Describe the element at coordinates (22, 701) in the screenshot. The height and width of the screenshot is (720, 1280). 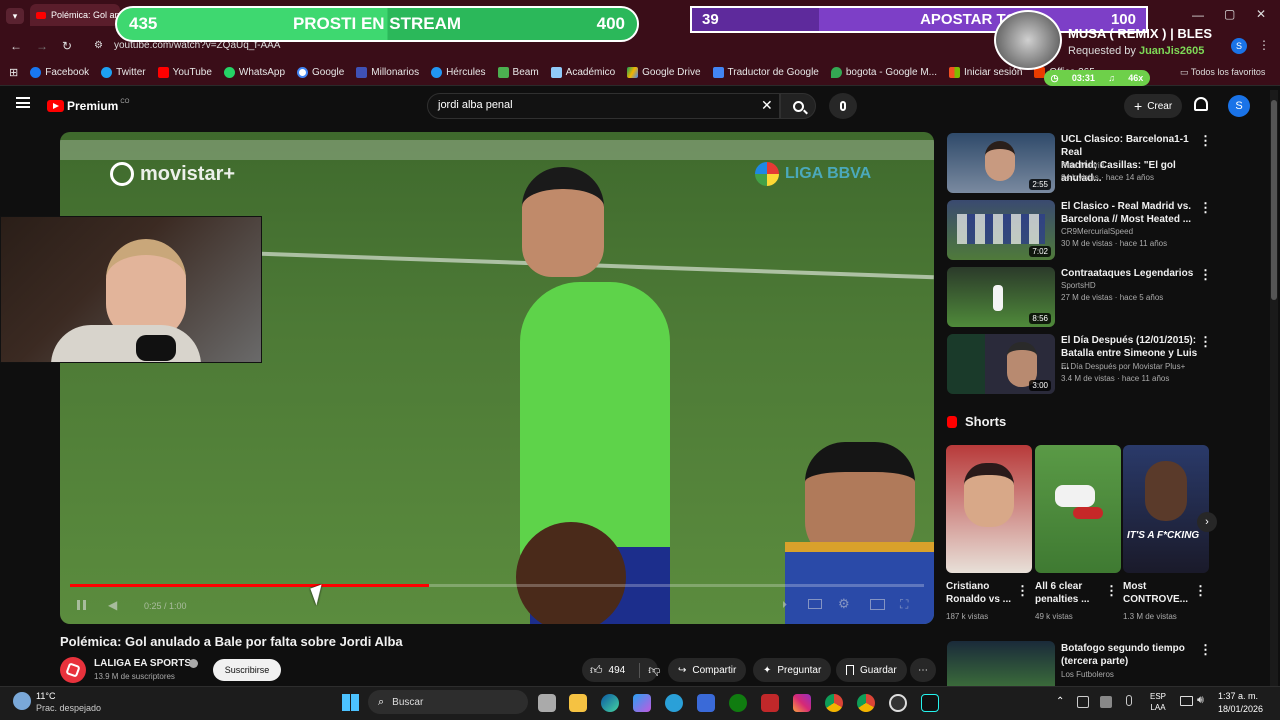
I see `weather-icon` at that location.